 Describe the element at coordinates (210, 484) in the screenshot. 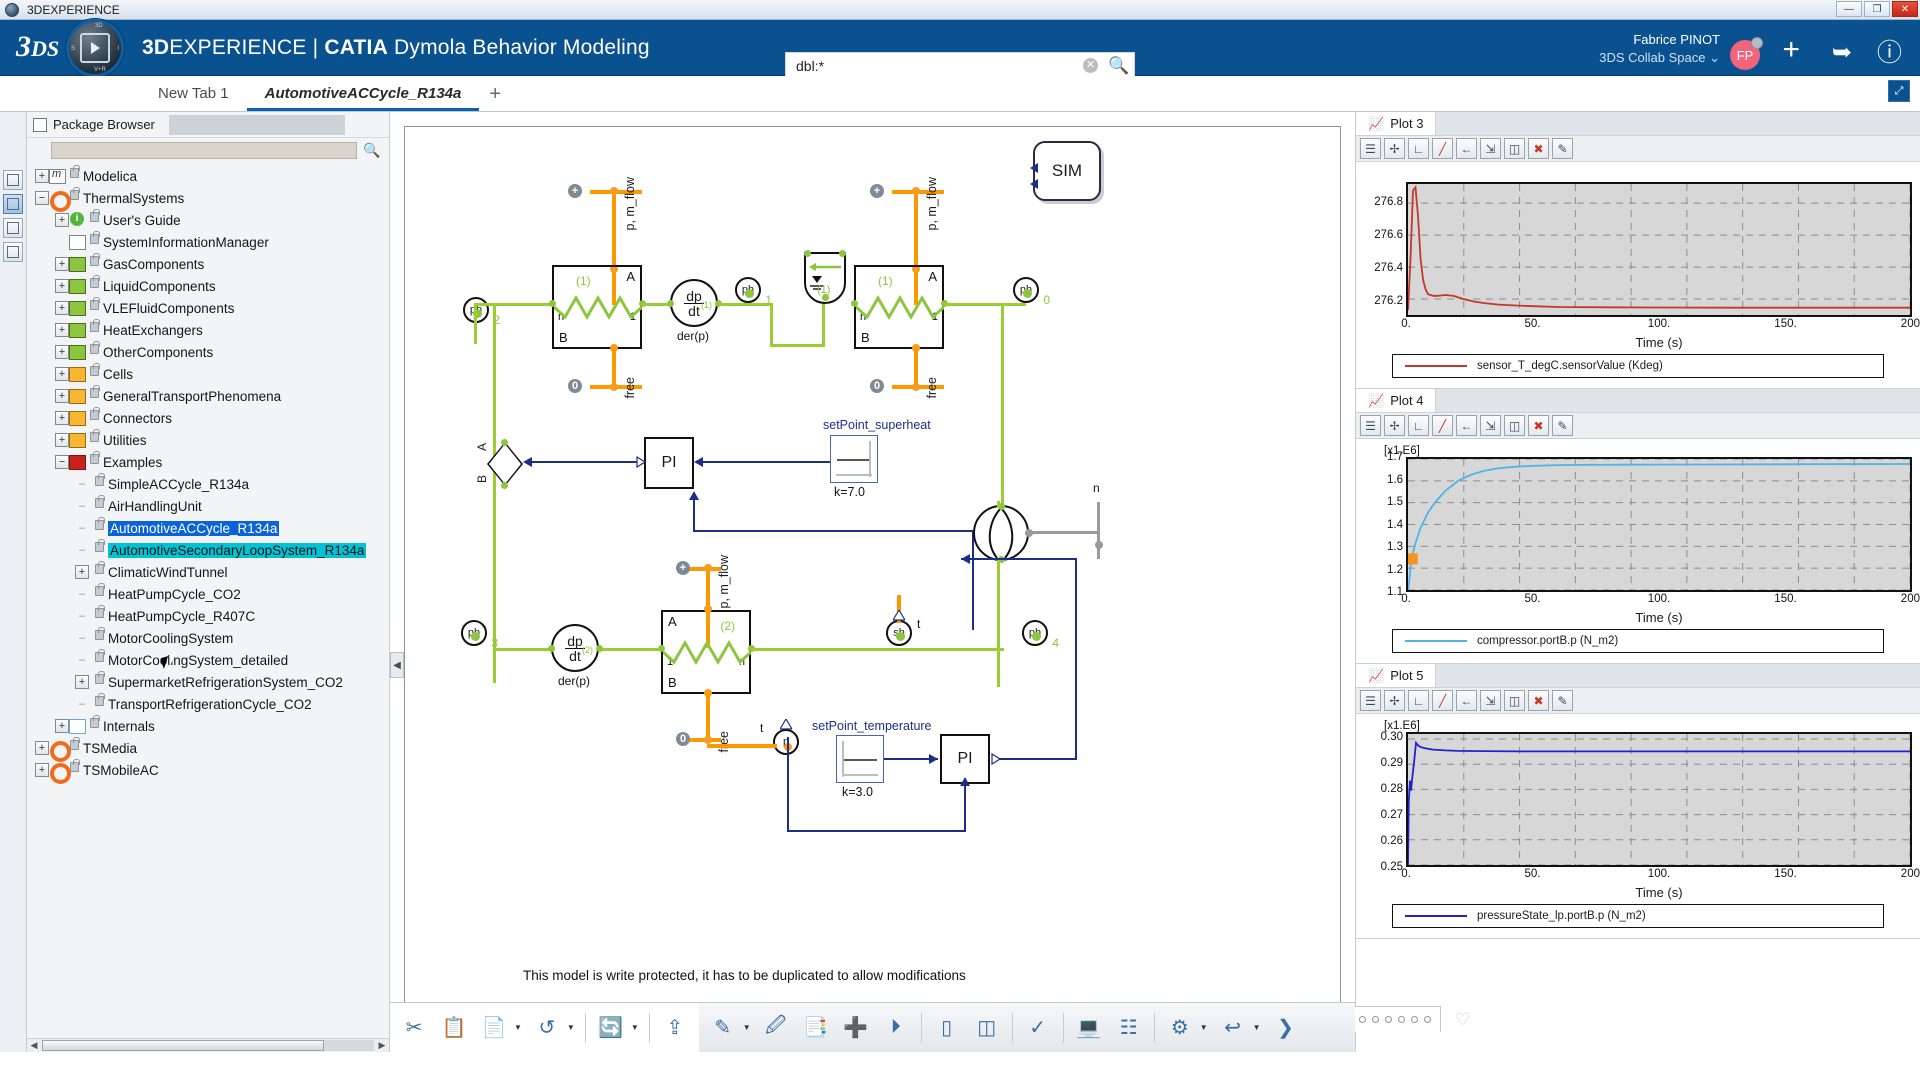

I see `tree-item: – SimpleACCycle_R134a` at that location.